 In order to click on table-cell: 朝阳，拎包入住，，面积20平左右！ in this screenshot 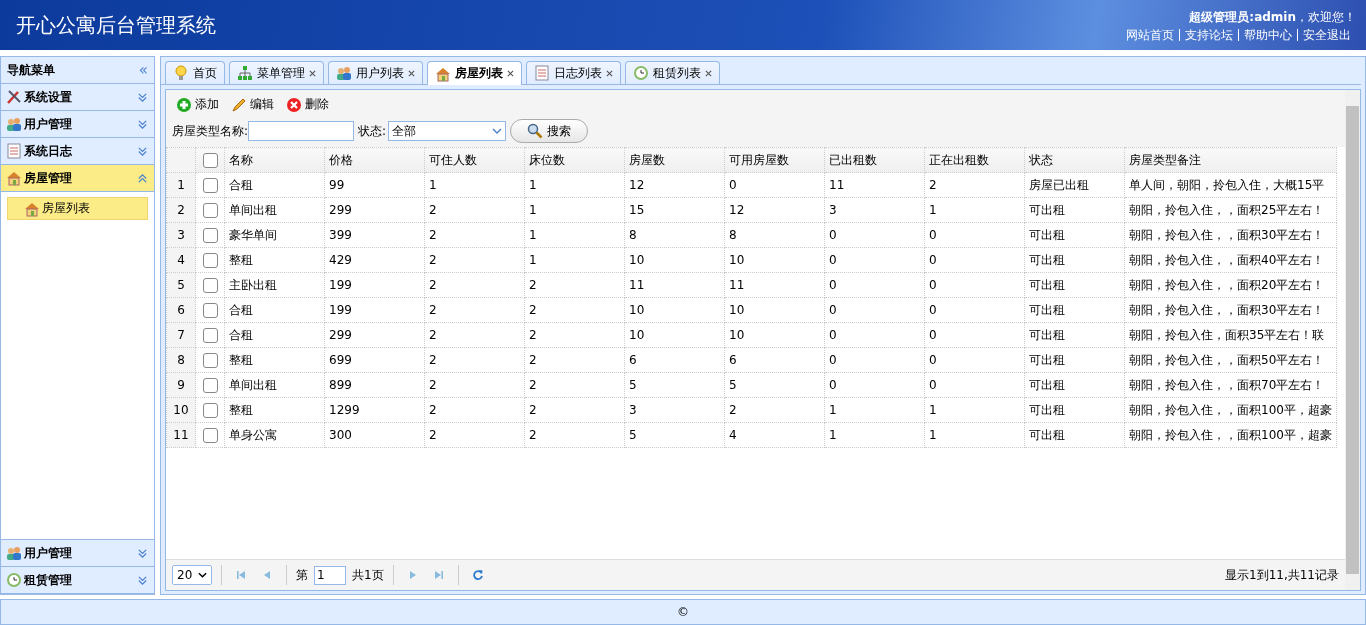, I will do `click(1230, 285)`.